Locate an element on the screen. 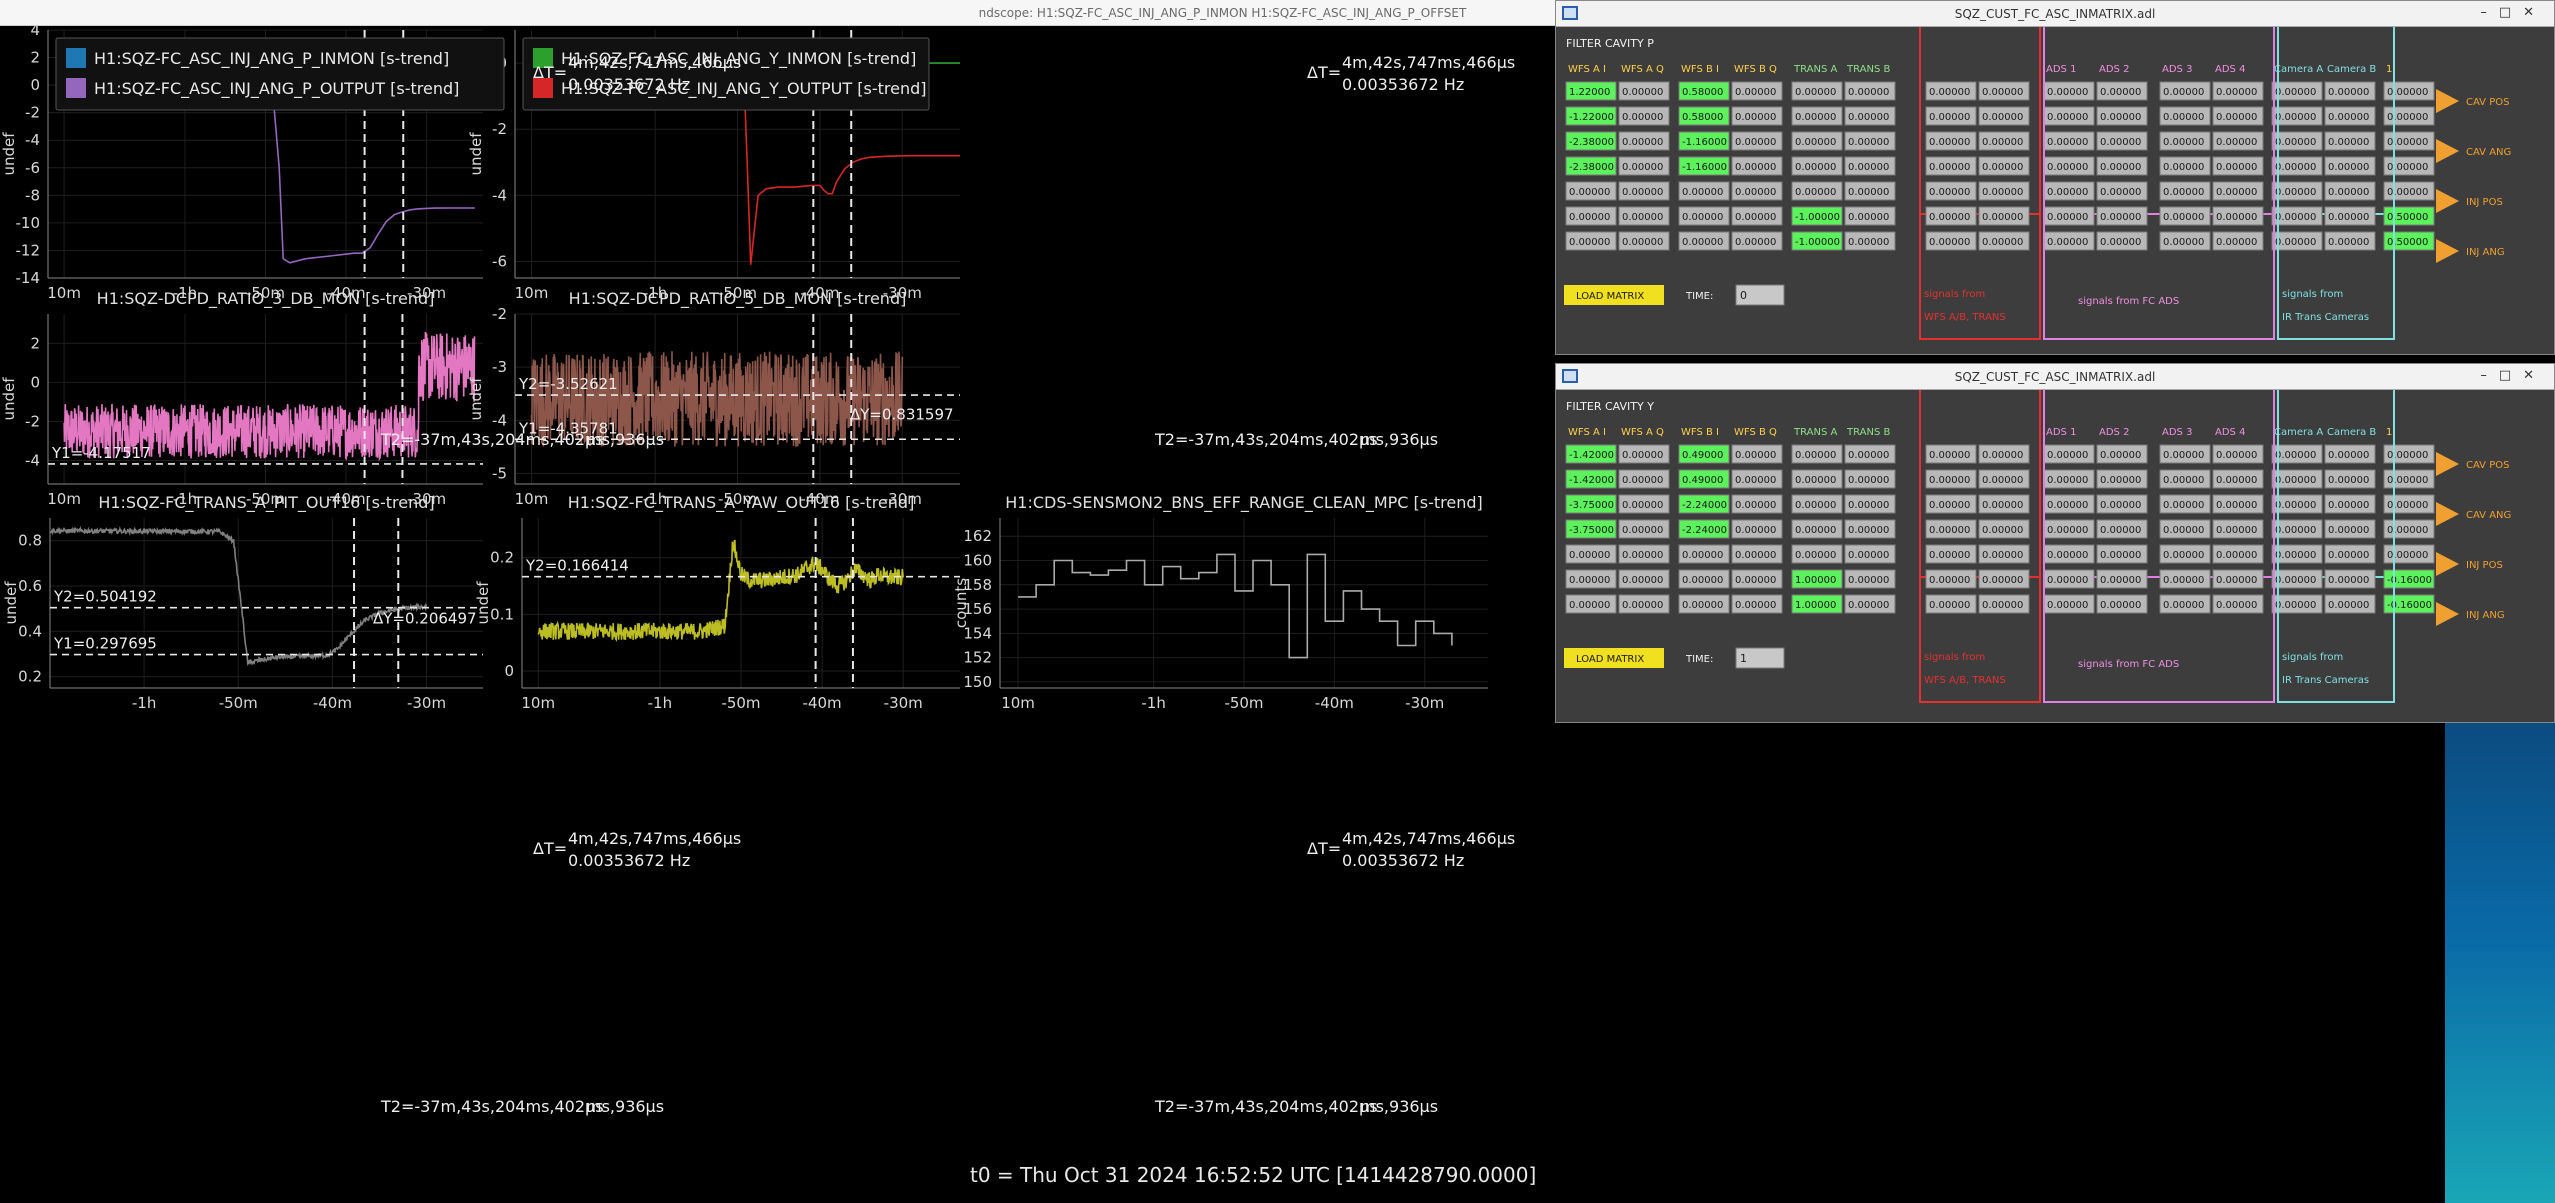  matrix-y-titlebar: SQZ_CUST_FC_ASC_INMATRIX.adl –□✕ is located at coordinates (2055, 377).